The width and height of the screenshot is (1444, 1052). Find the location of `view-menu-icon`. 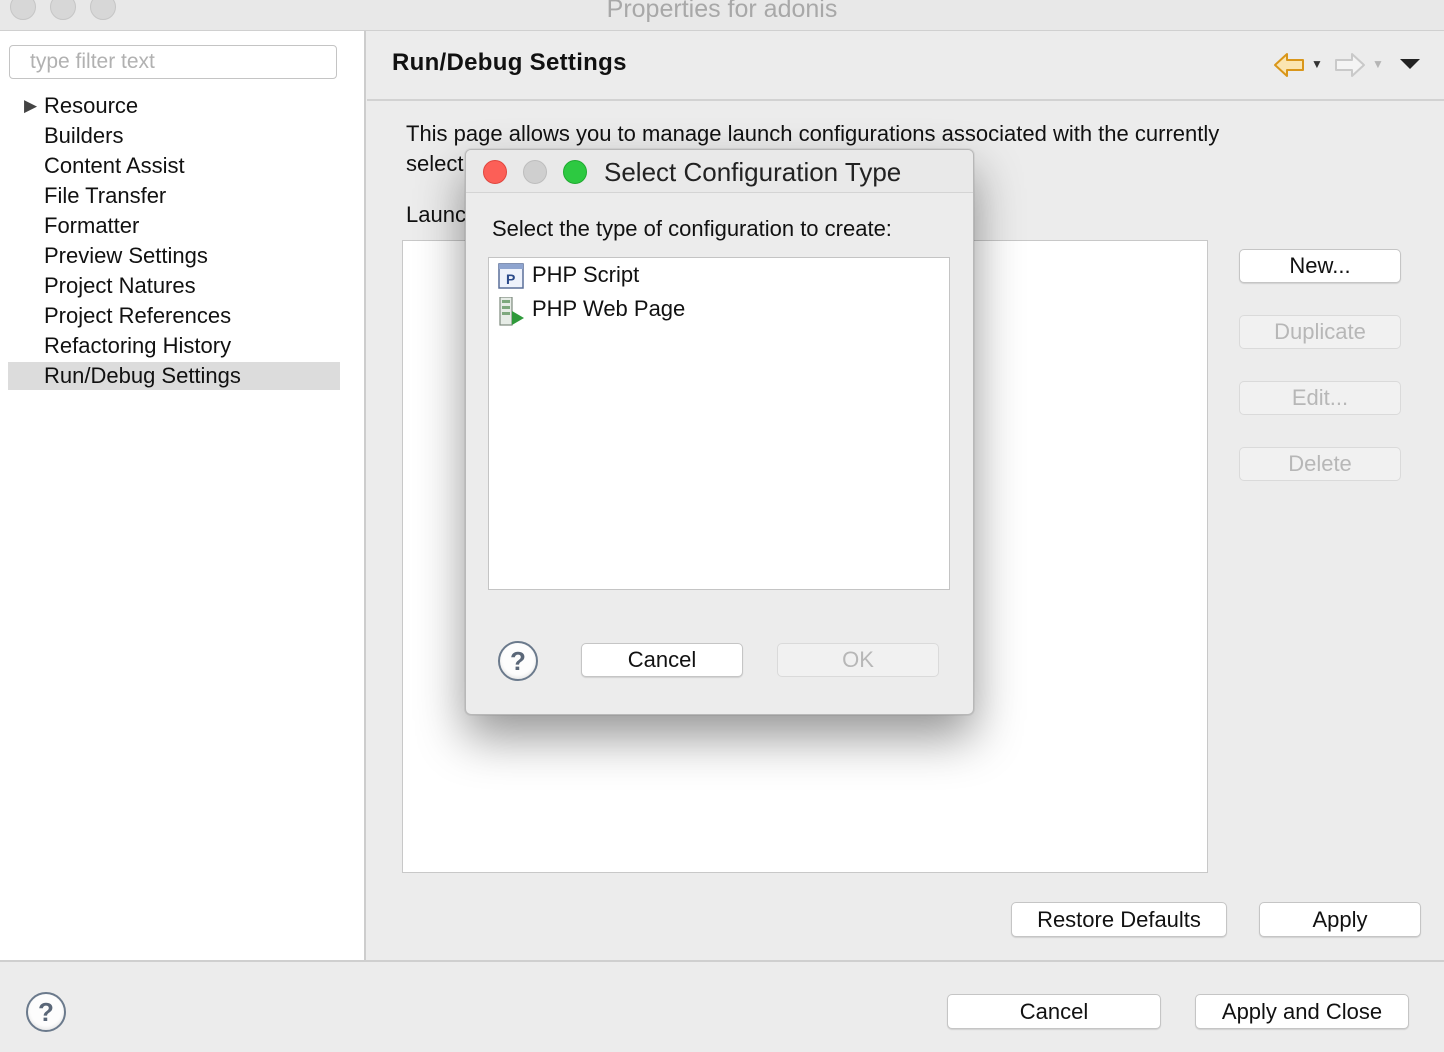

view-menu-icon is located at coordinates (1410, 64).